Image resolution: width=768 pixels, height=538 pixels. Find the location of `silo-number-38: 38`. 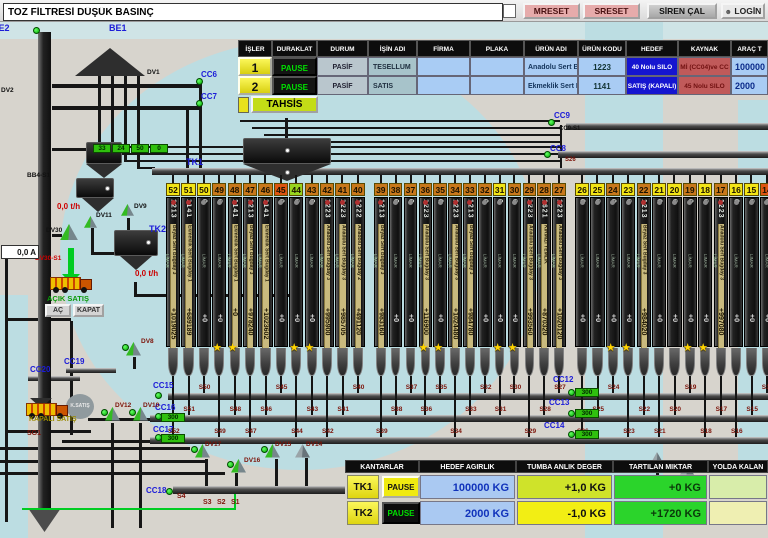

silo-number-38: 38 is located at coordinates (395, 189).